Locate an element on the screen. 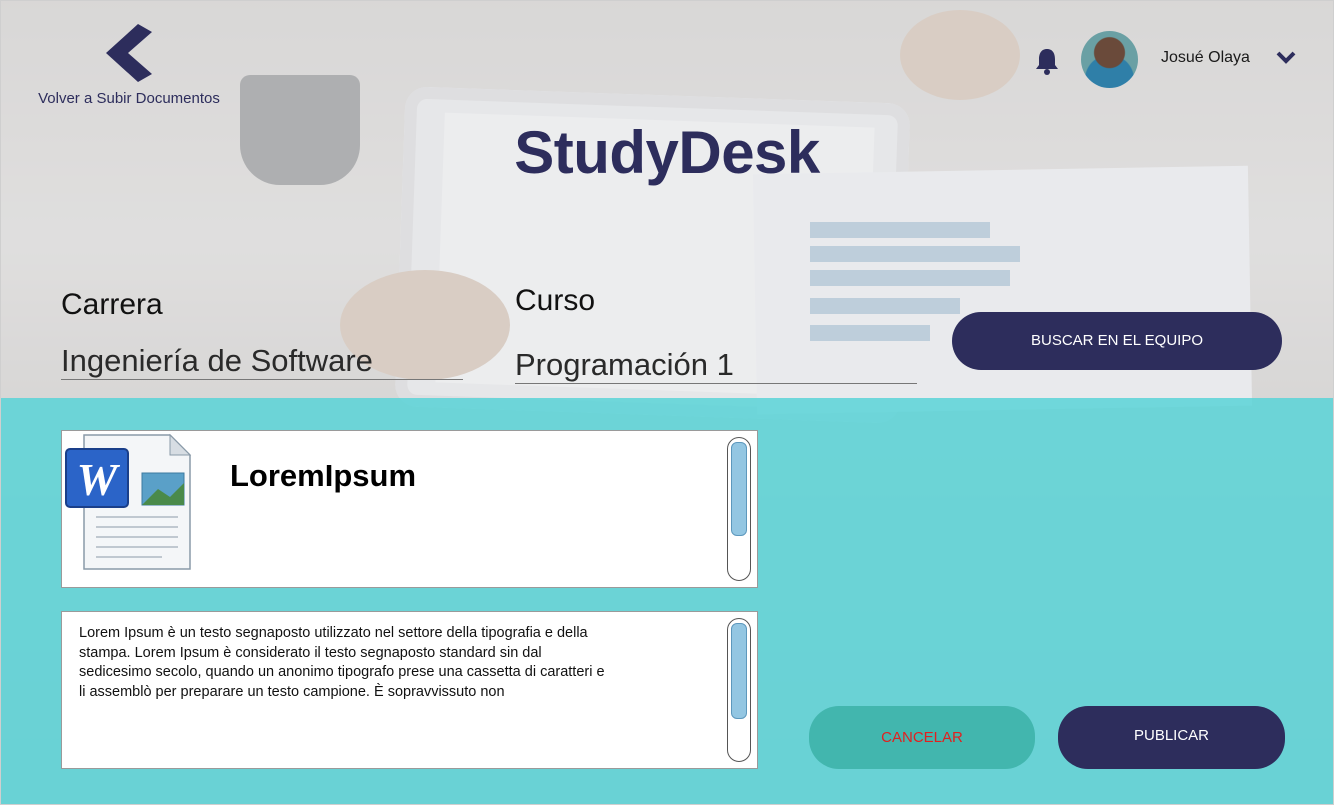 Image resolution: width=1334 pixels, height=805 pixels. bell-icon is located at coordinates (1047, 61).